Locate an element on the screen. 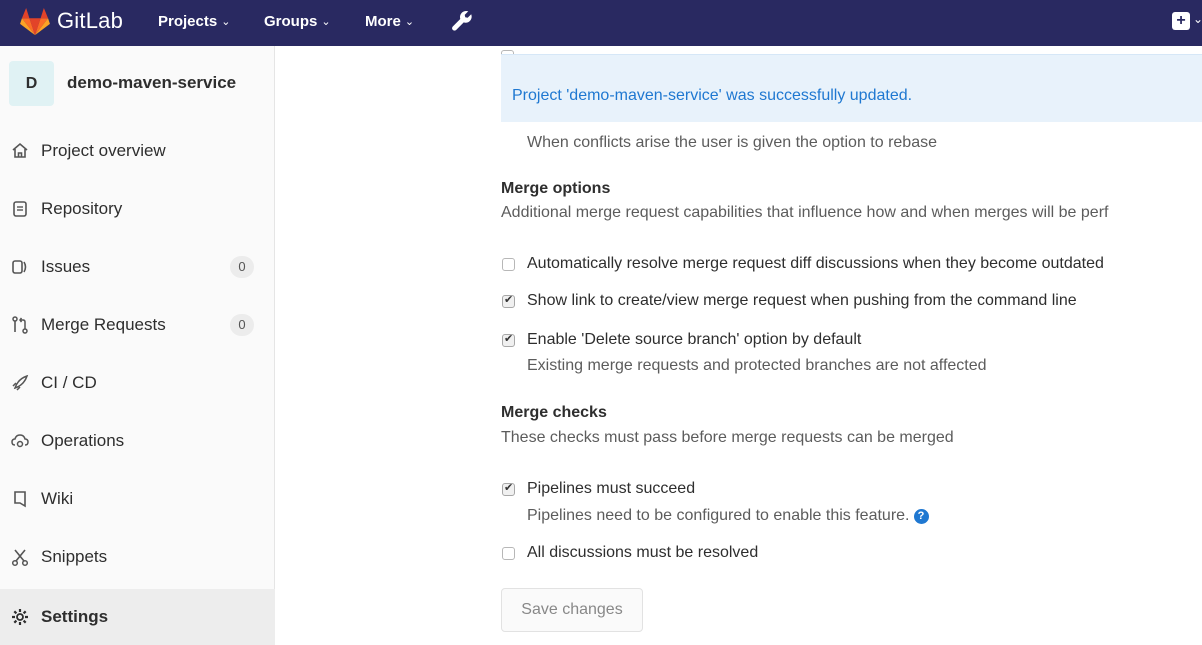 The height and width of the screenshot is (645, 1202). cloud-gear-icon is located at coordinates (20, 441).